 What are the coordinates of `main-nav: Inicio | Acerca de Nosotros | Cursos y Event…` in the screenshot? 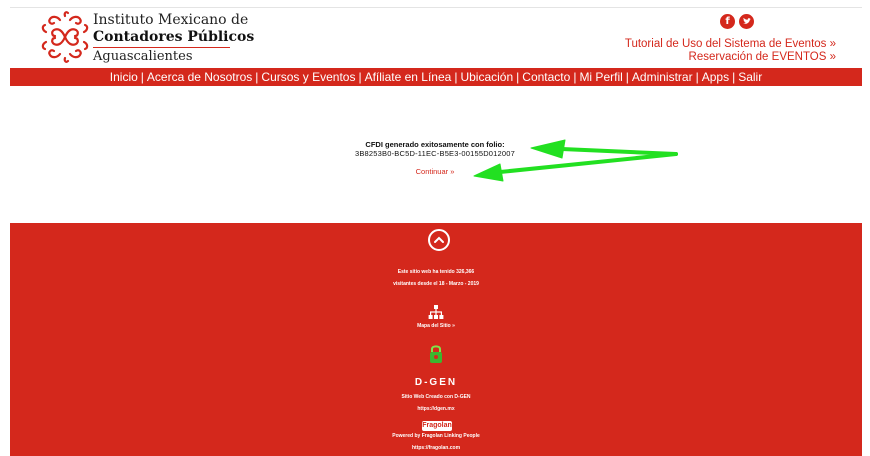 It's located at (436, 77).